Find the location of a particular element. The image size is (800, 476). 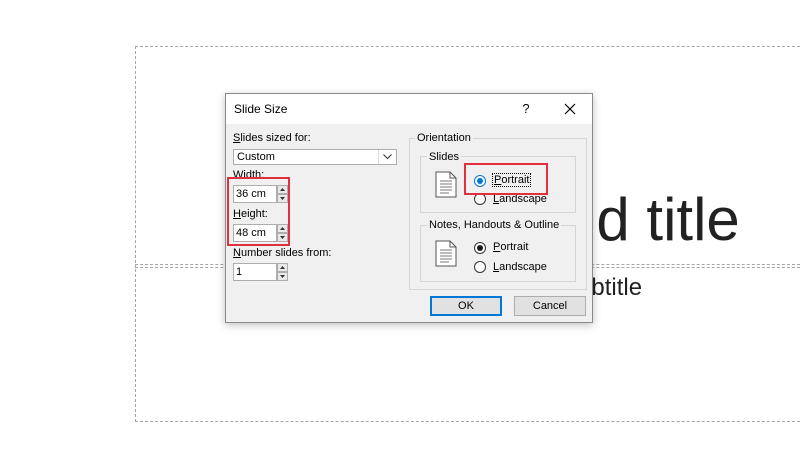

number-increment-button is located at coordinates (282, 267).